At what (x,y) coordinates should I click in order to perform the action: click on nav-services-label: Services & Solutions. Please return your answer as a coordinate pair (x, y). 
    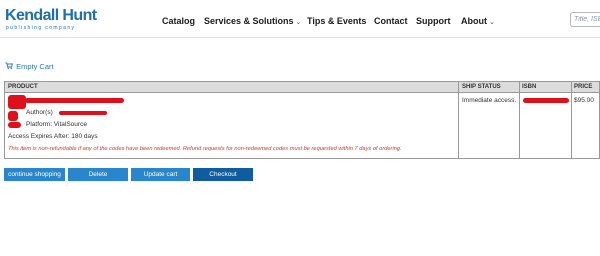
    Looking at the image, I should click on (249, 21).